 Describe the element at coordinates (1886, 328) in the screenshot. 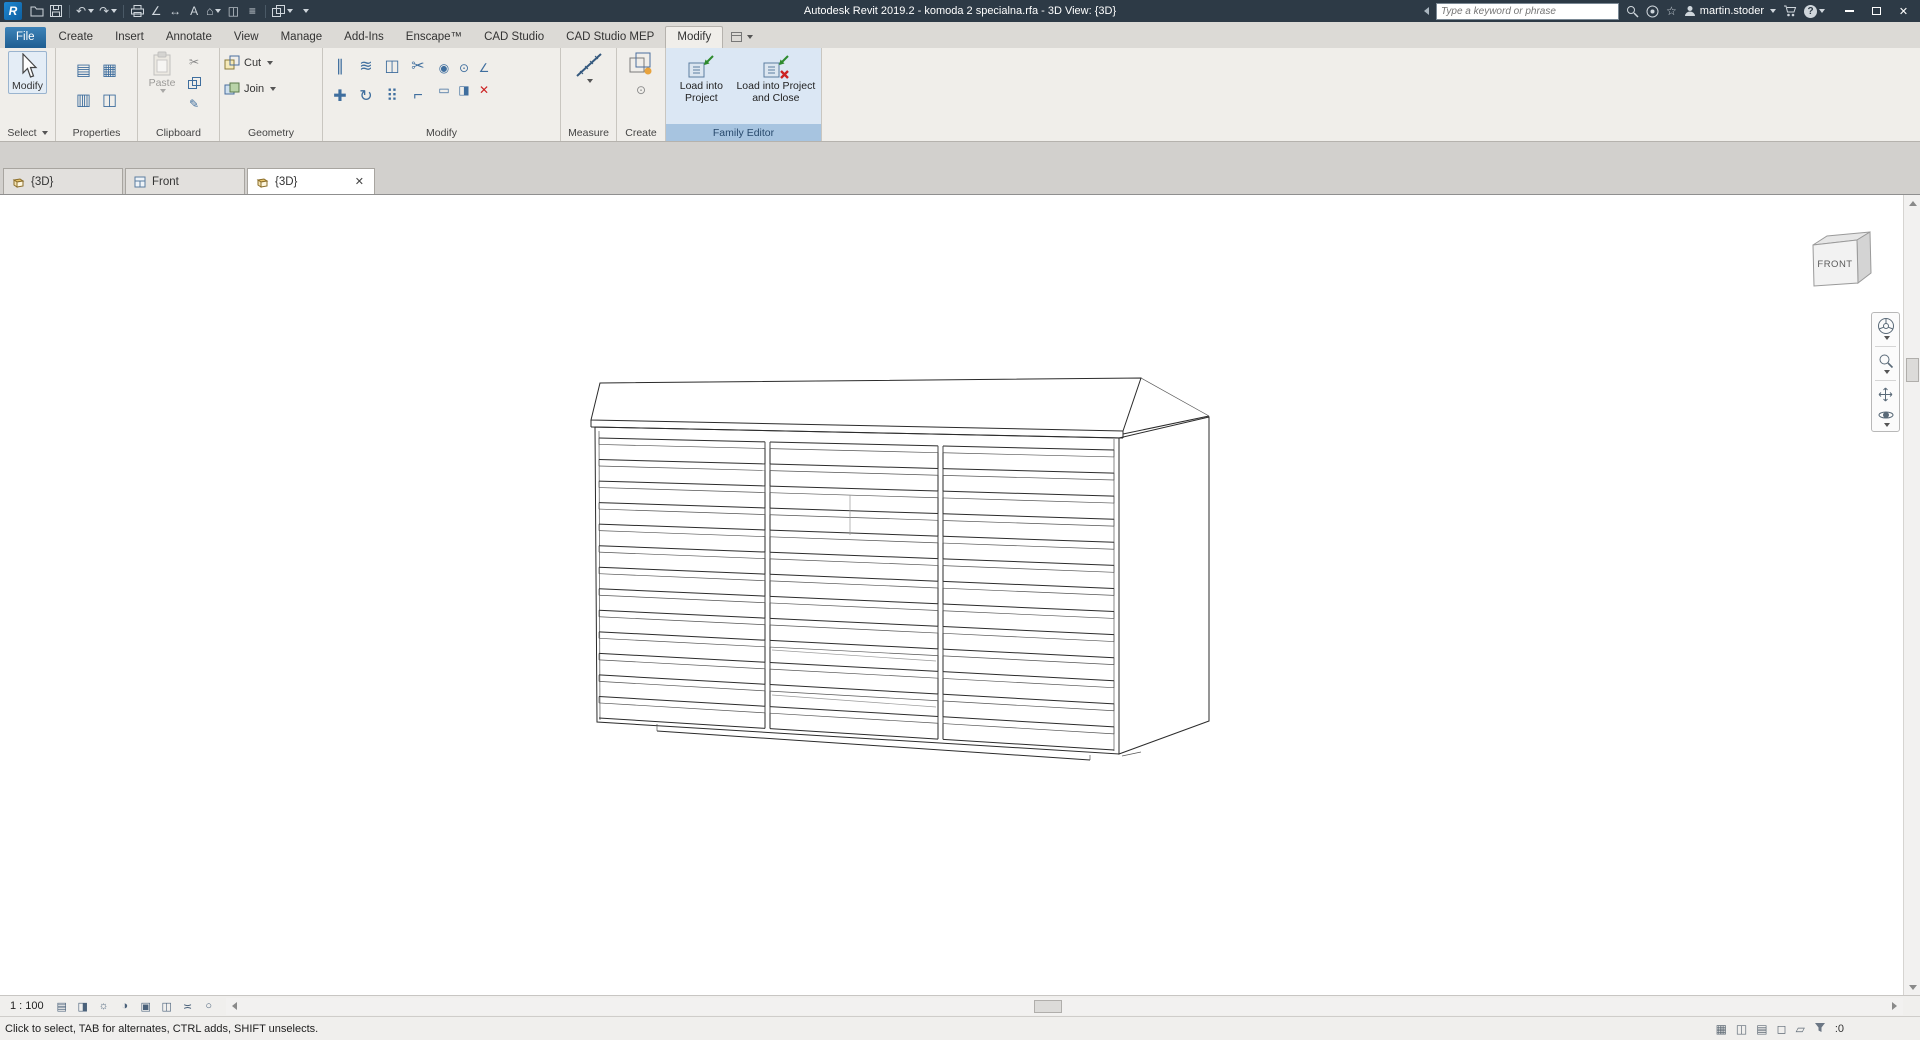

I see `navigation-wheel-icon` at that location.